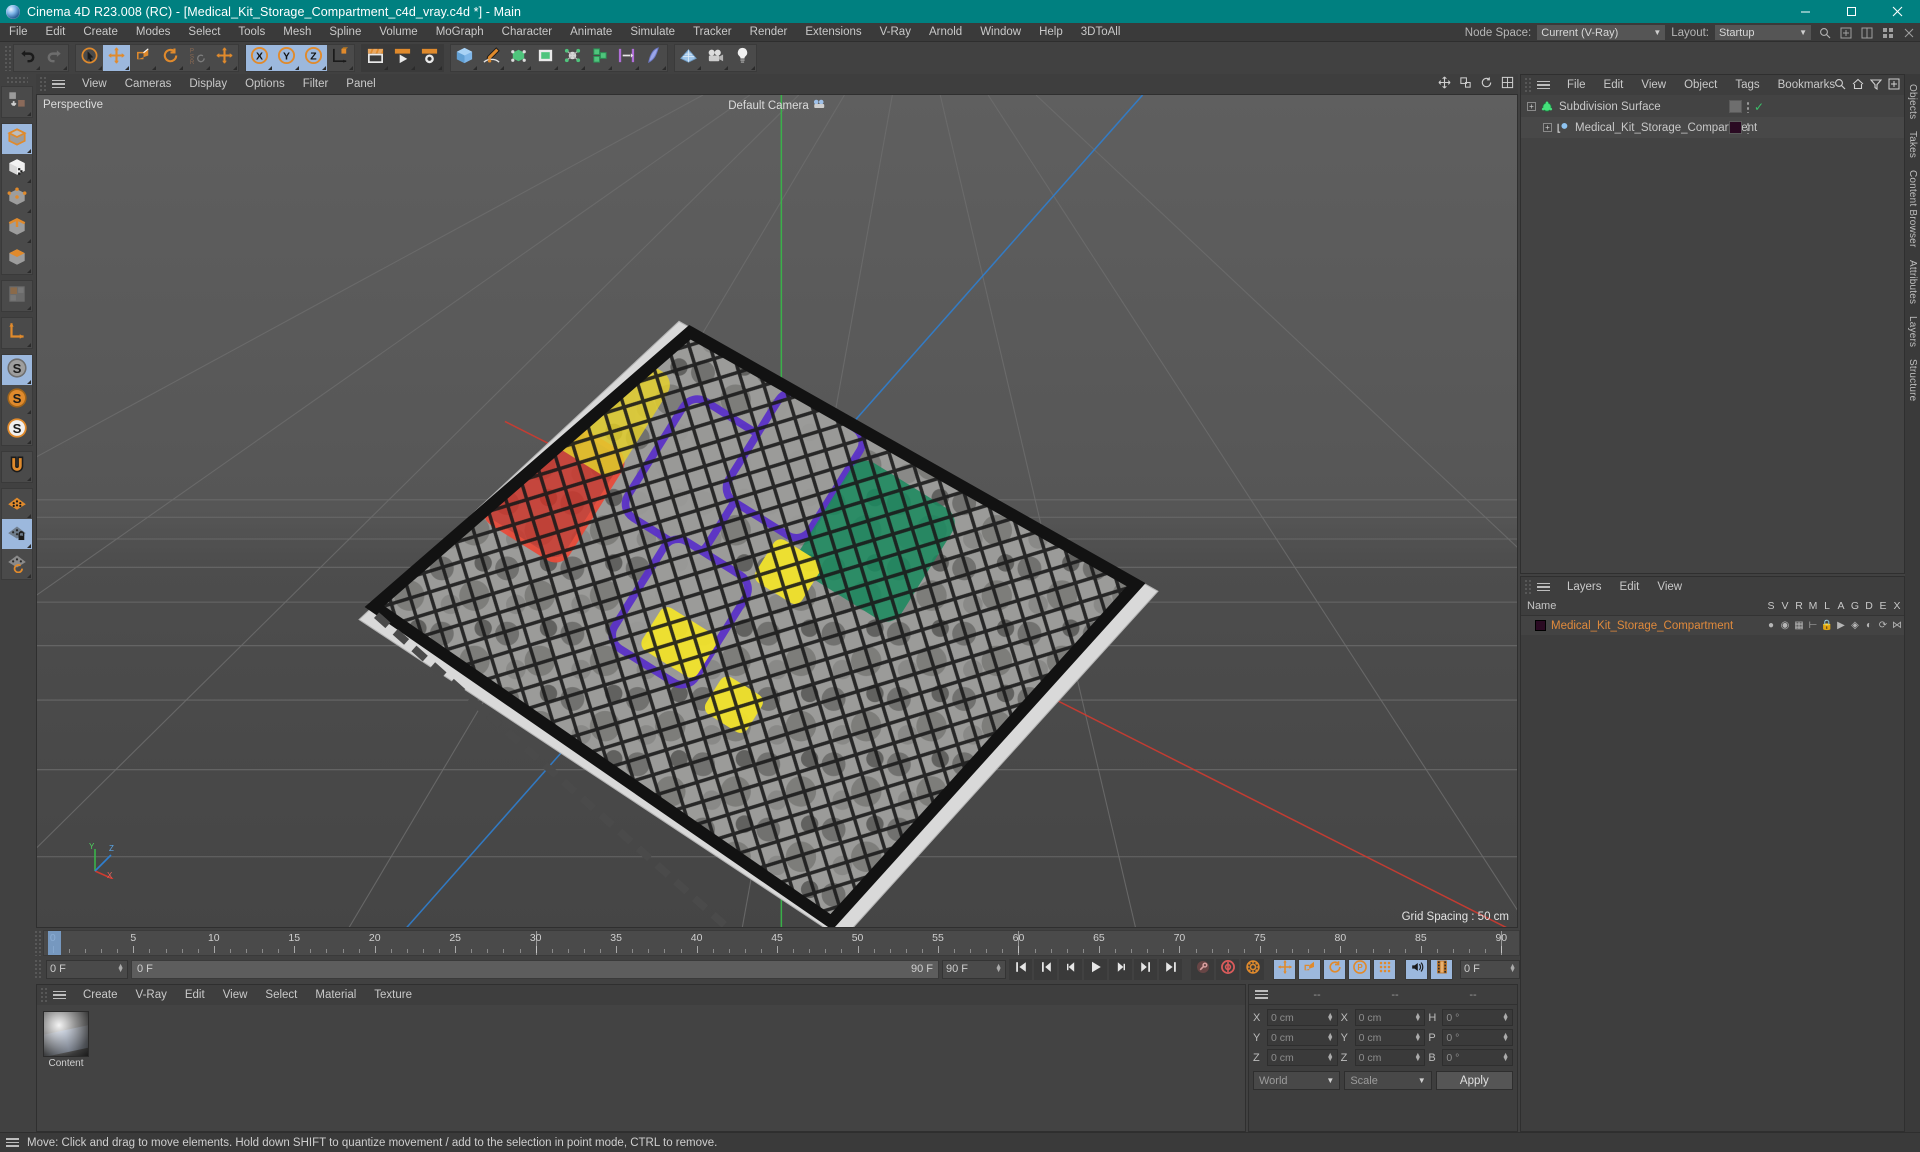 This screenshot has width=1920, height=1152. Describe the element at coordinates (1851, 11) in the screenshot. I see `maximize-icon` at that location.